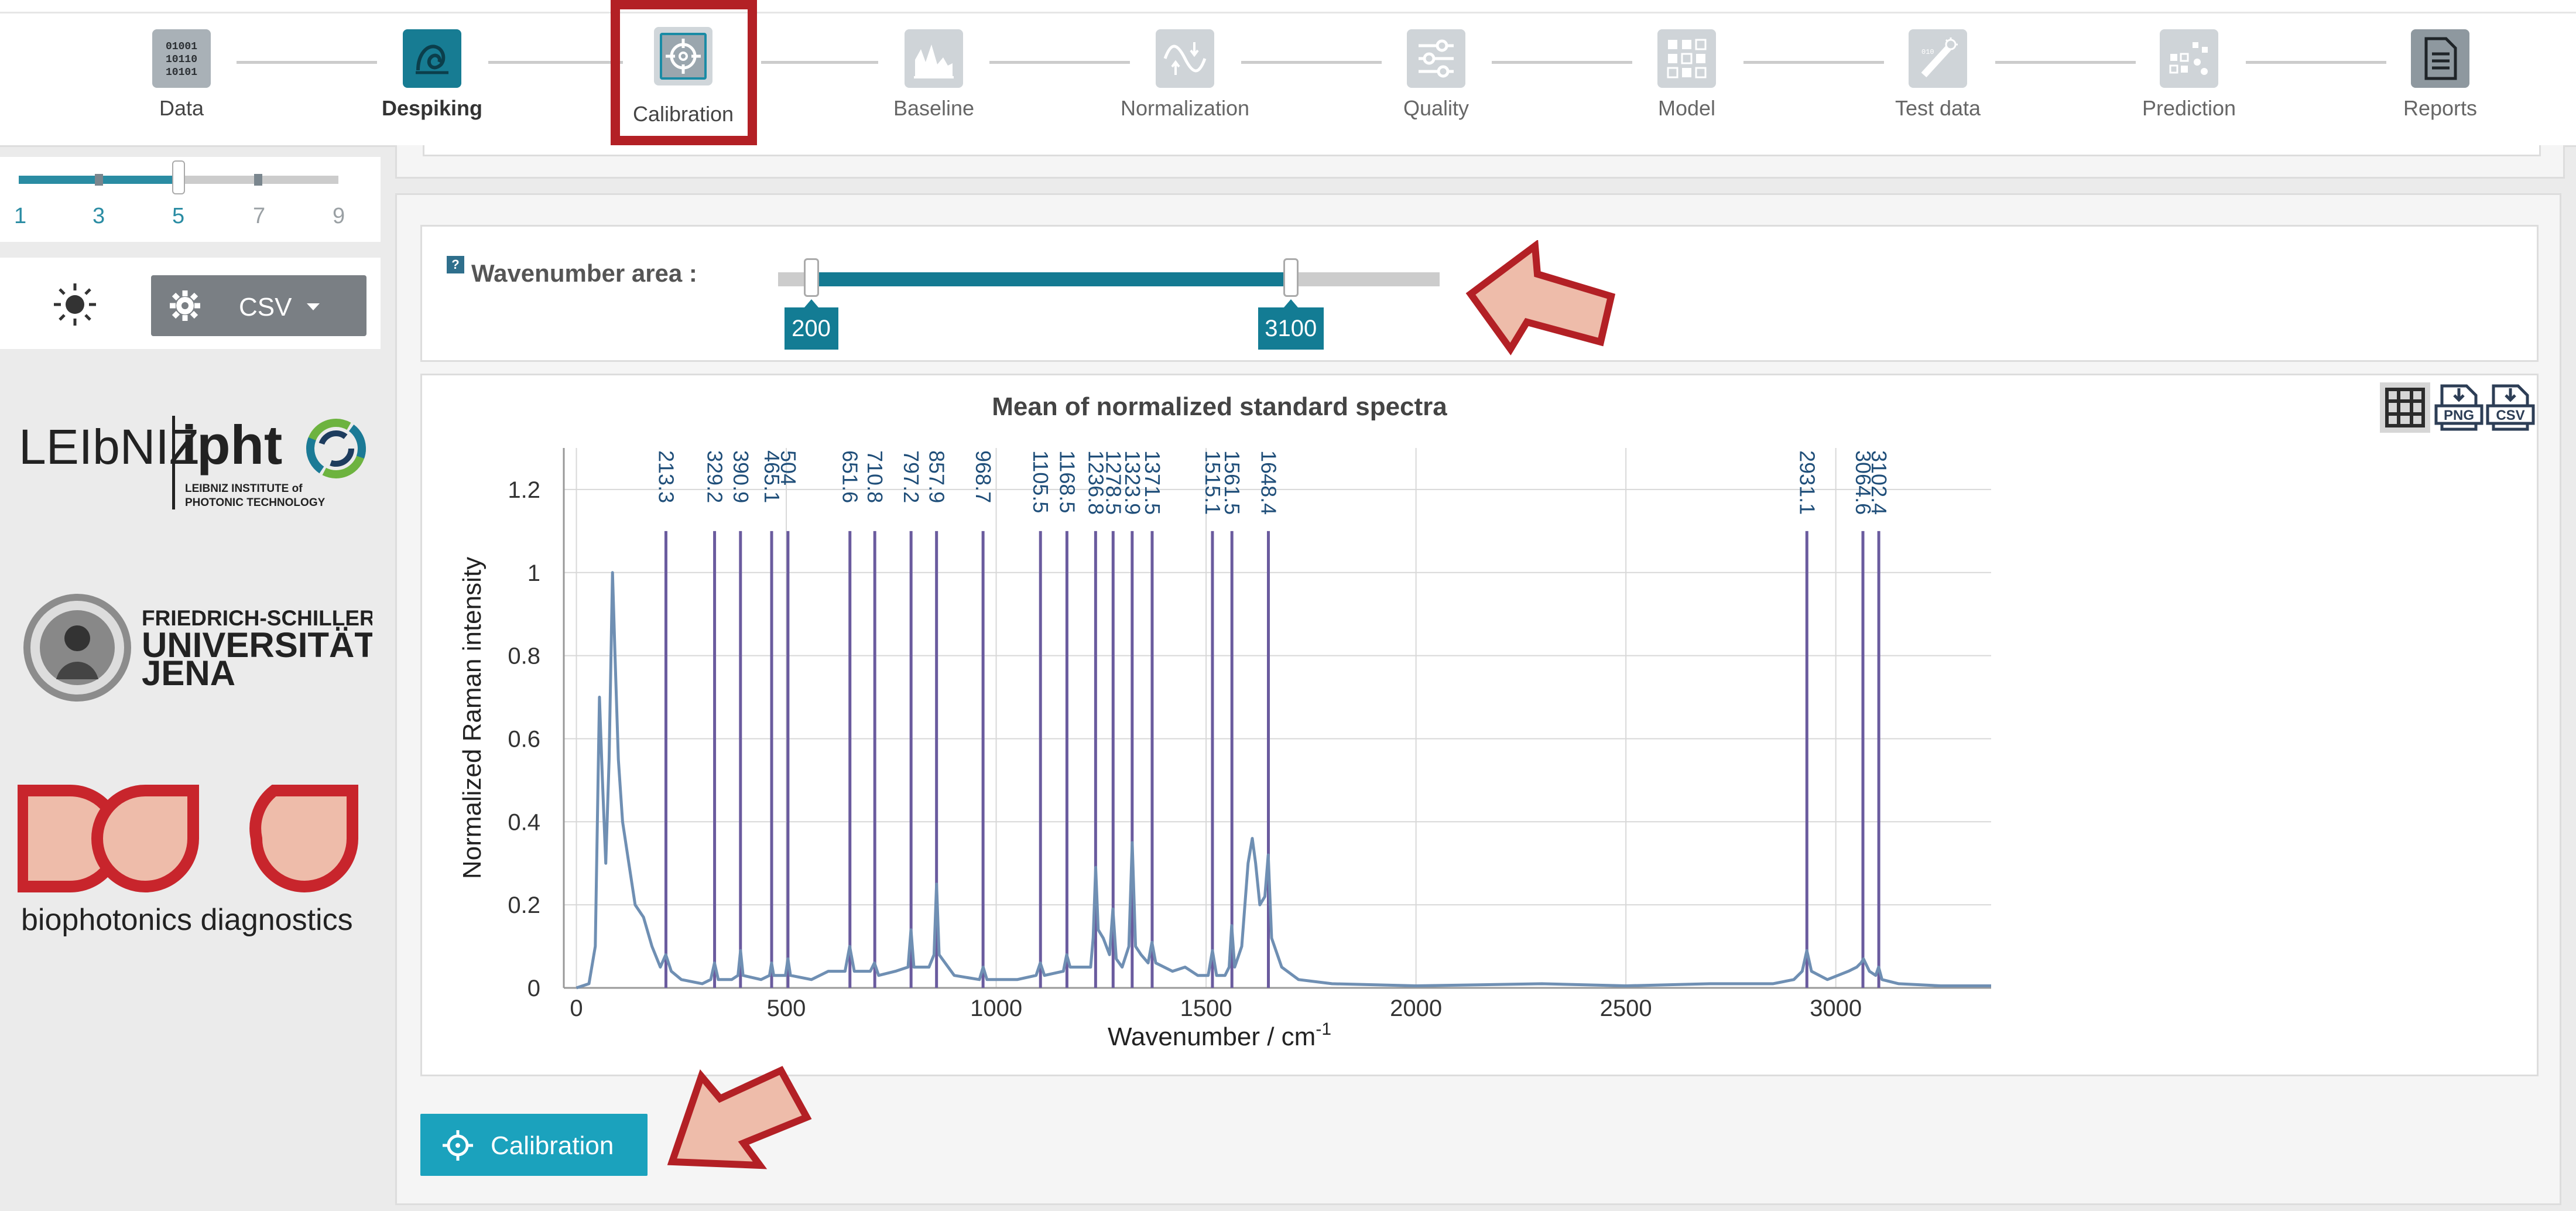  What do you see at coordinates (455, 264) in the screenshot?
I see `help-icon: ?` at bounding box center [455, 264].